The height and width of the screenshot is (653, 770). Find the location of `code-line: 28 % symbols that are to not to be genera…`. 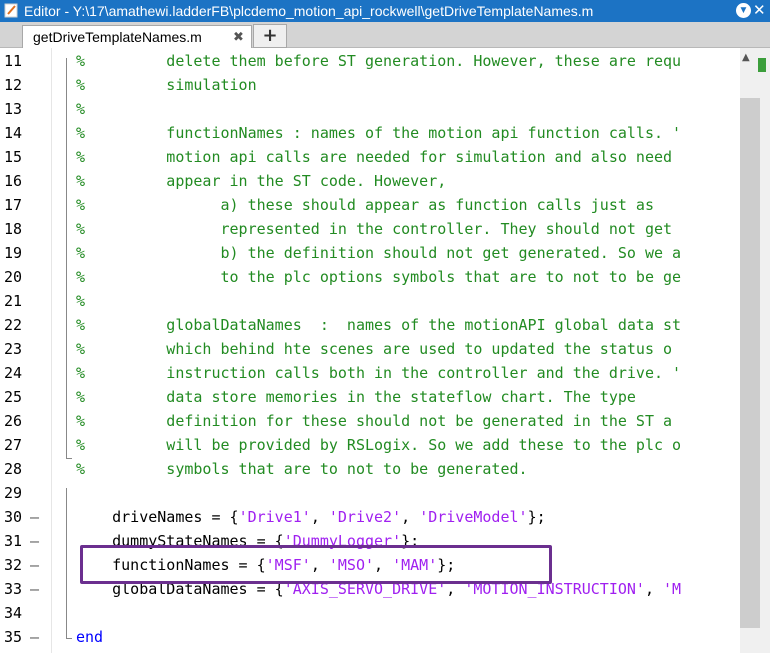

code-line: 28 % symbols that are to not to be genera… is located at coordinates (370, 469).